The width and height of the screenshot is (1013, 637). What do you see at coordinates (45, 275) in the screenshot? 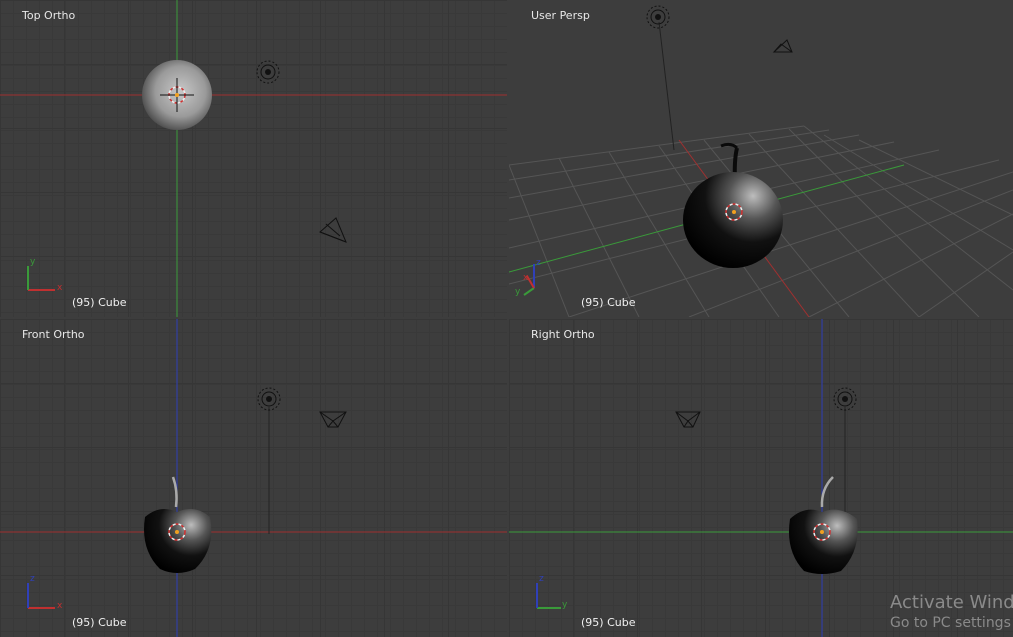
I see `axis-gizmo-icon: x y` at bounding box center [45, 275].